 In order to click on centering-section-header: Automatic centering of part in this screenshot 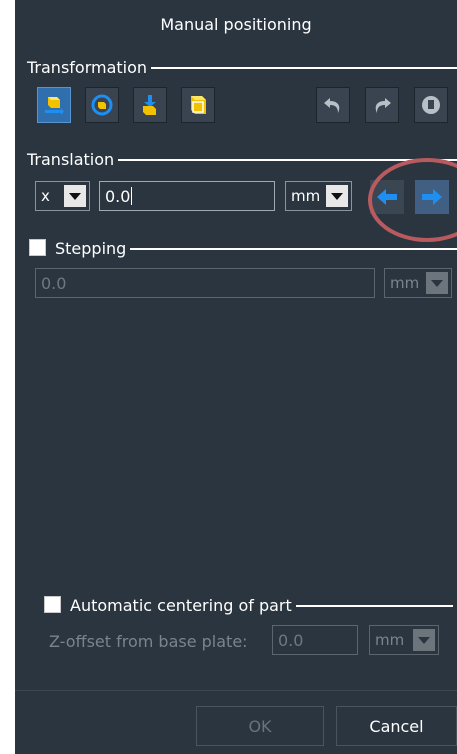, I will do `click(255, 605)`.